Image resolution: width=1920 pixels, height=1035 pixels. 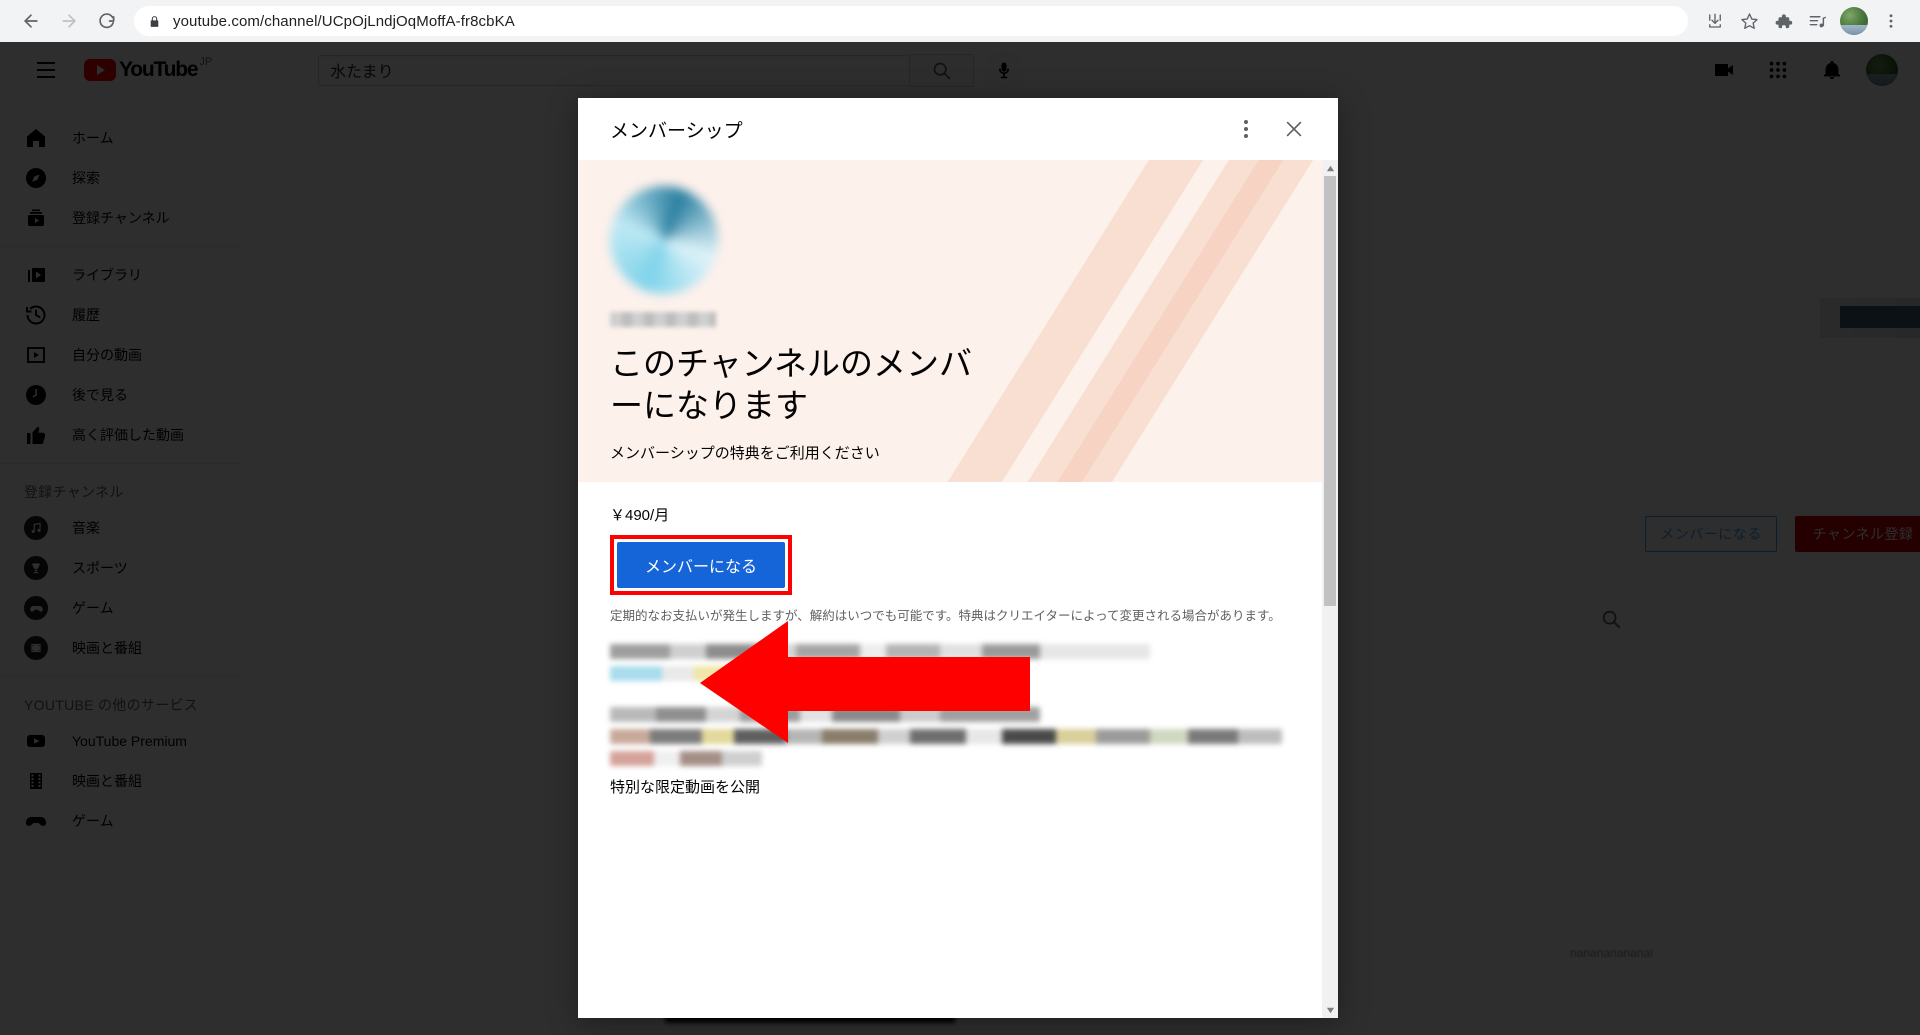 What do you see at coordinates (1783, 21) in the screenshot?
I see `extensions-puzzle-icon` at bounding box center [1783, 21].